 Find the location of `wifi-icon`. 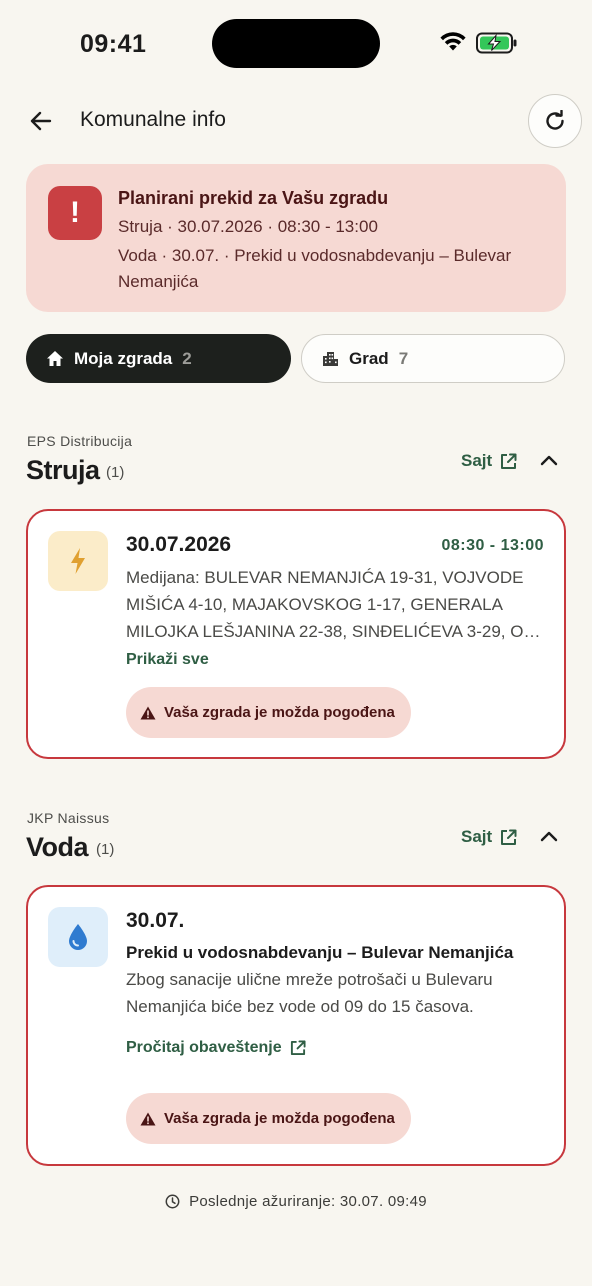

wifi-icon is located at coordinates (453, 41).